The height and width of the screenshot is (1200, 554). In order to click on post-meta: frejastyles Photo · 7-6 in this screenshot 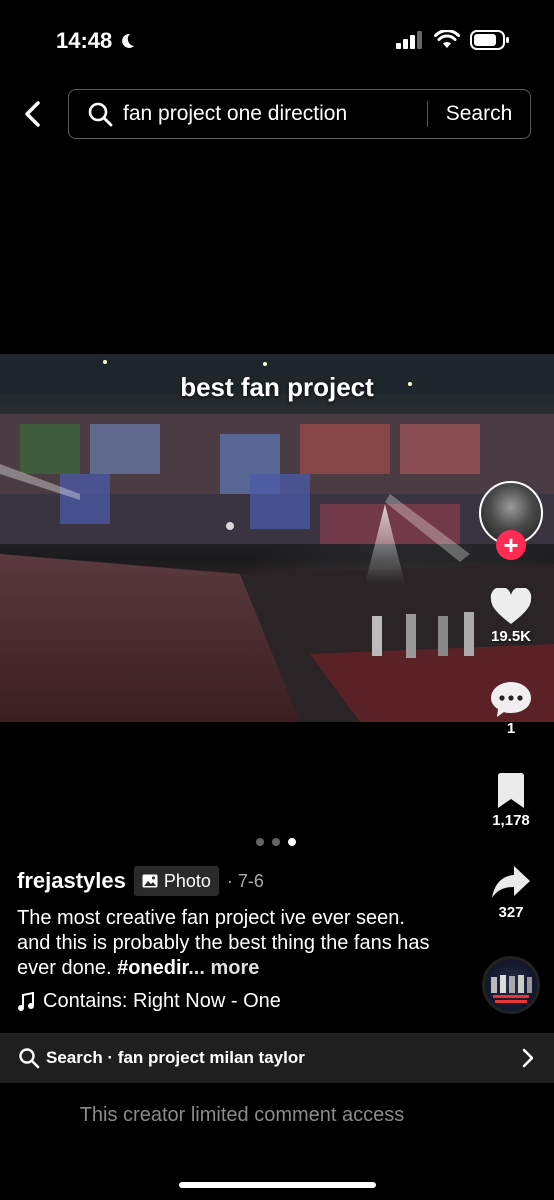, I will do `click(140, 881)`.